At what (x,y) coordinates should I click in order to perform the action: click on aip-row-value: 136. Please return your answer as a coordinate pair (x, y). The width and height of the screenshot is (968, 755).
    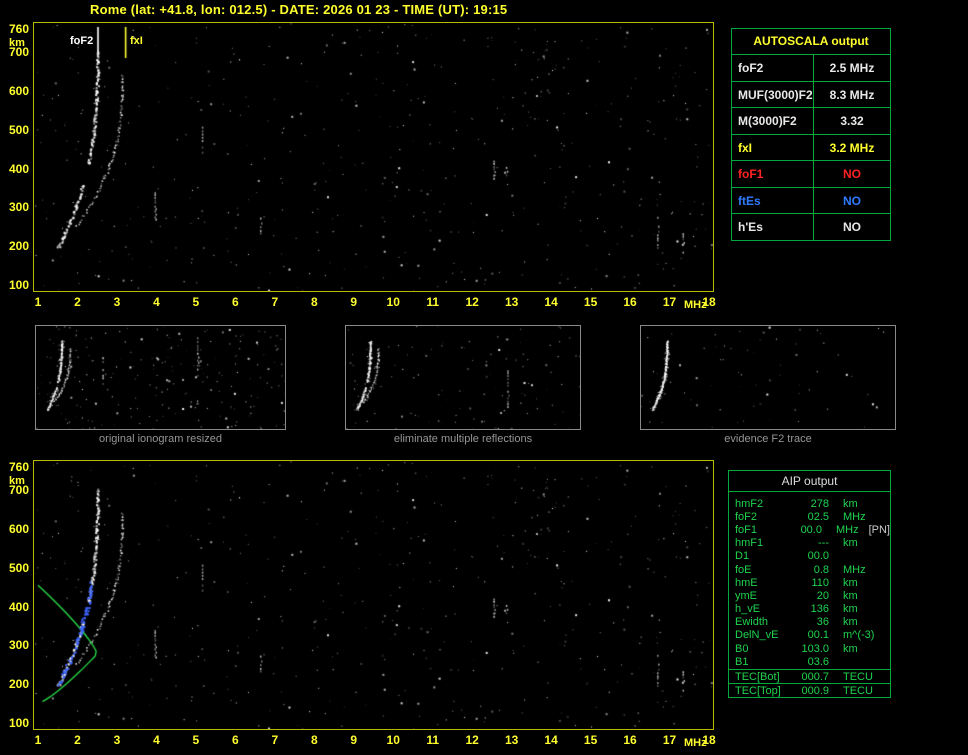
    Looking at the image, I should click on (819, 609).